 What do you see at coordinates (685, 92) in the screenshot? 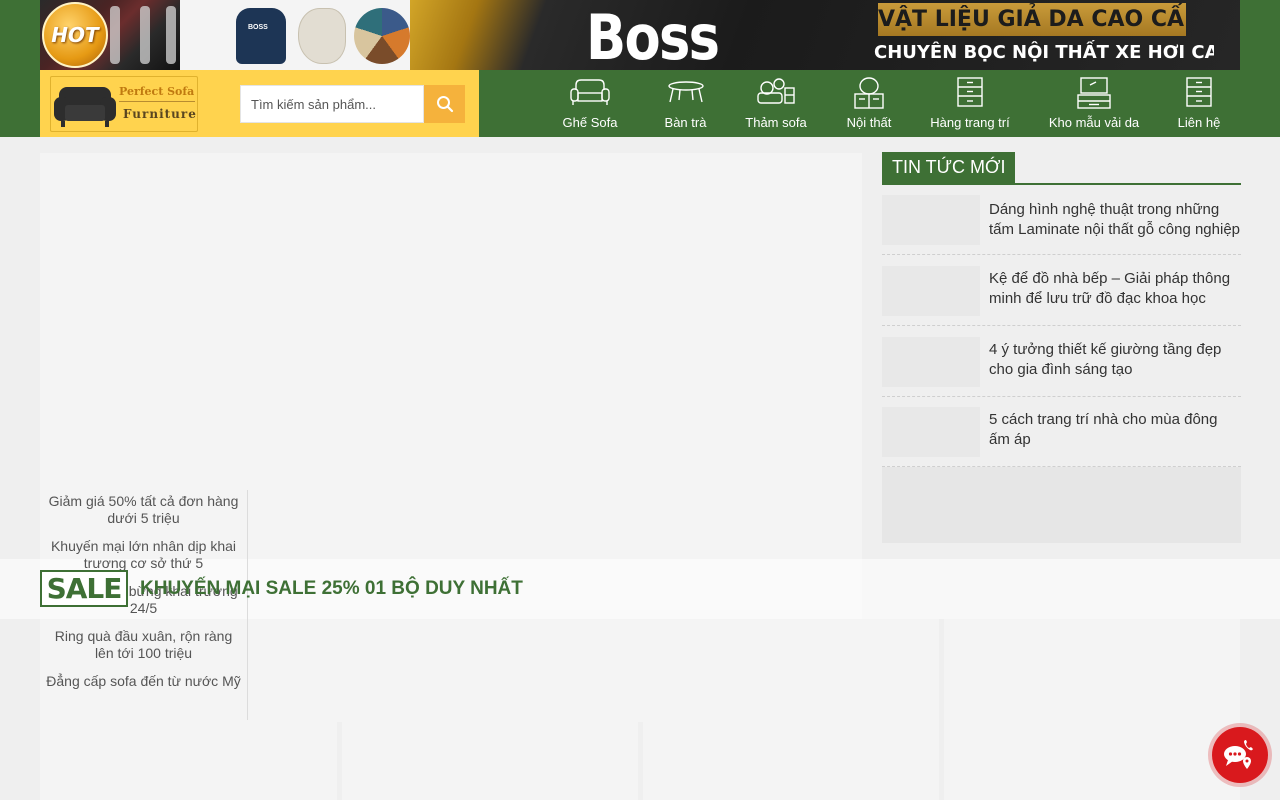
I see `table-icon` at bounding box center [685, 92].